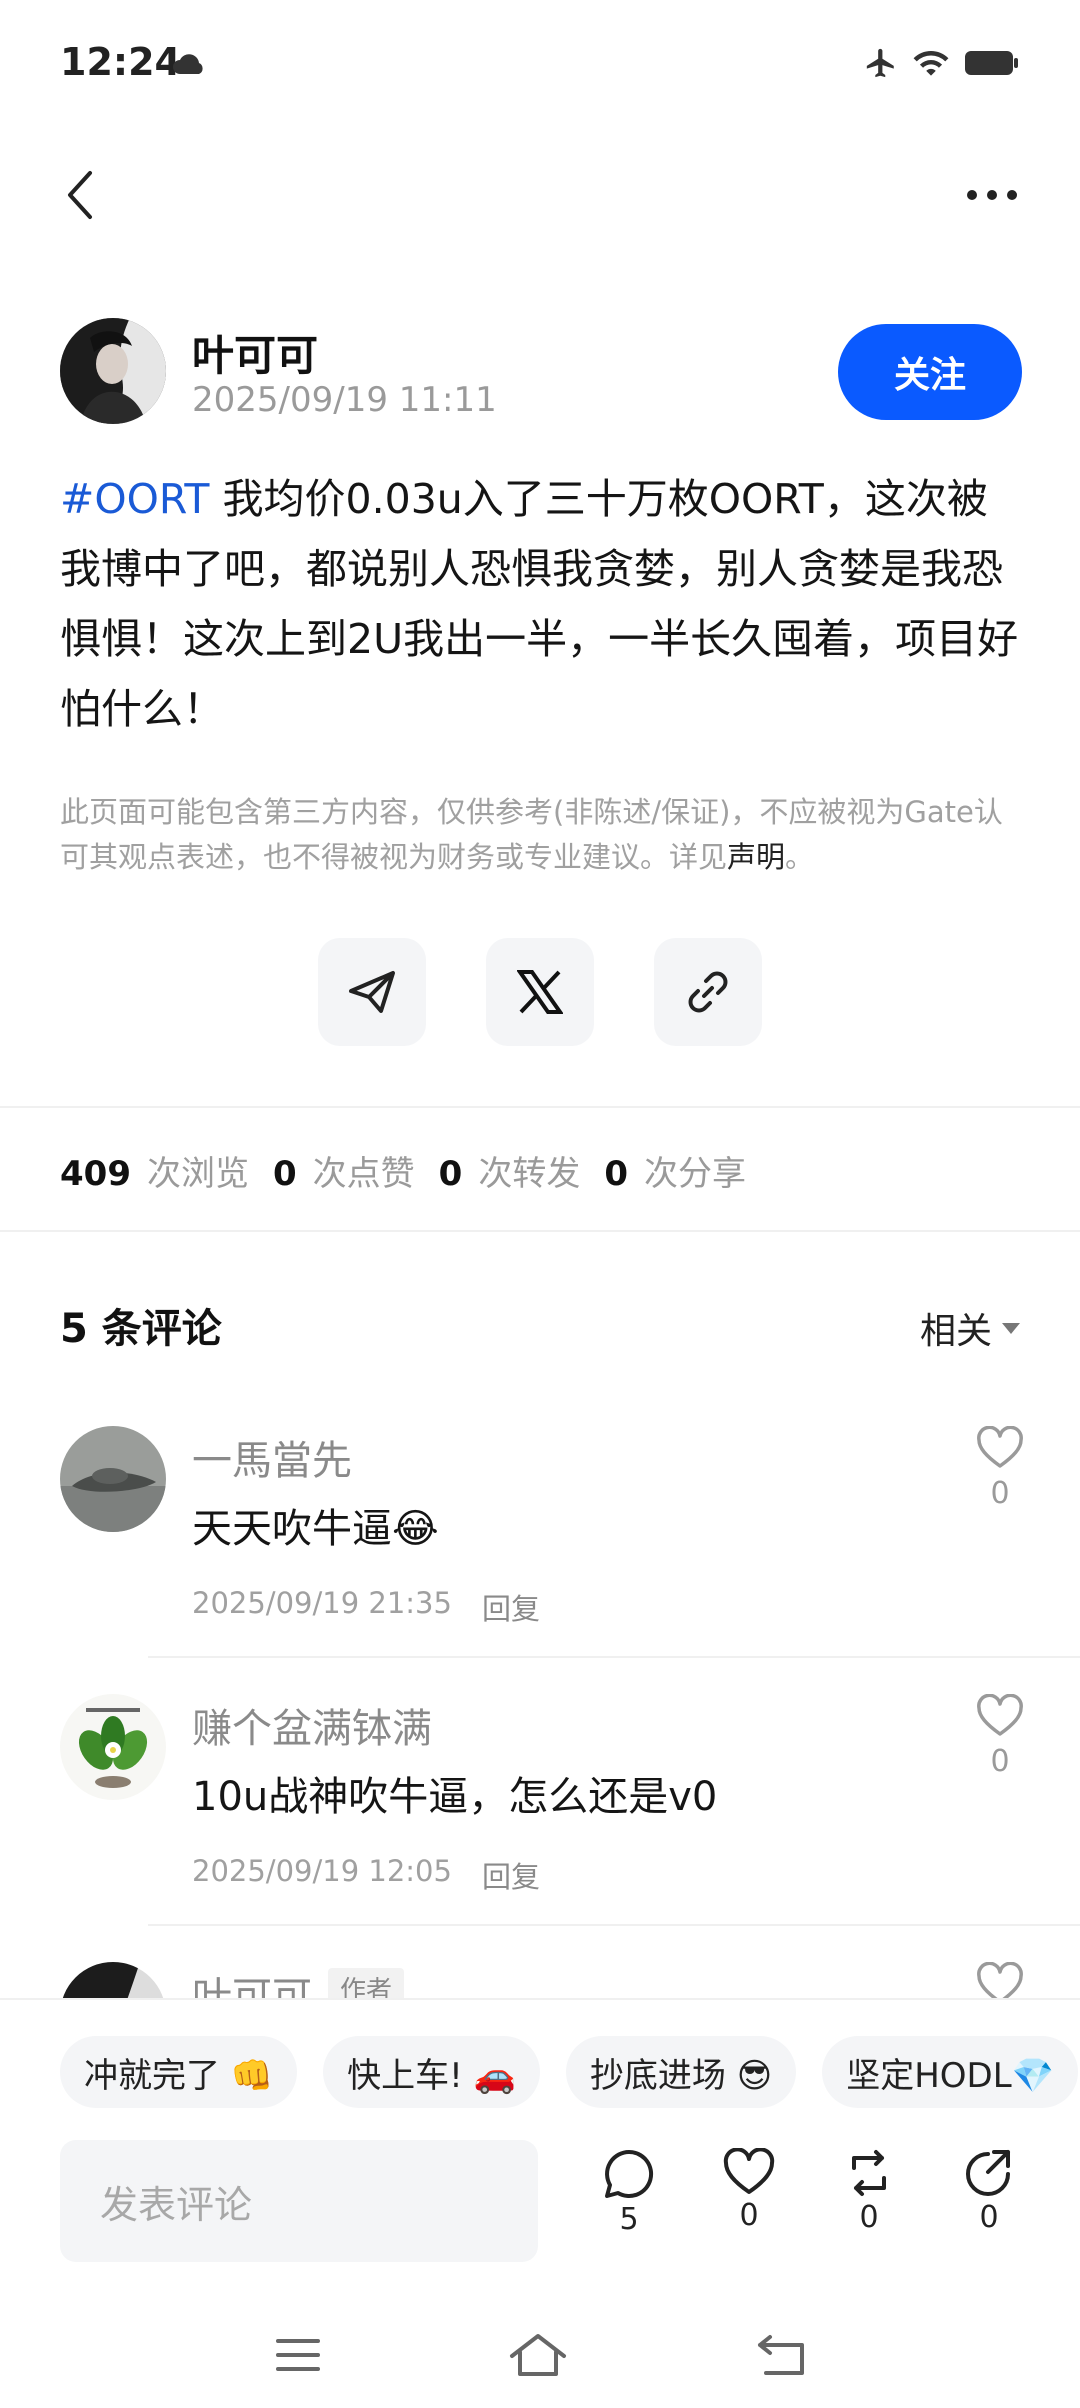 The width and height of the screenshot is (1080, 2408). Describe the element at coordinates (540, 2201) in the screenshot. I see `comment-action-row: 发表评论 5 0 0 0` at that location.